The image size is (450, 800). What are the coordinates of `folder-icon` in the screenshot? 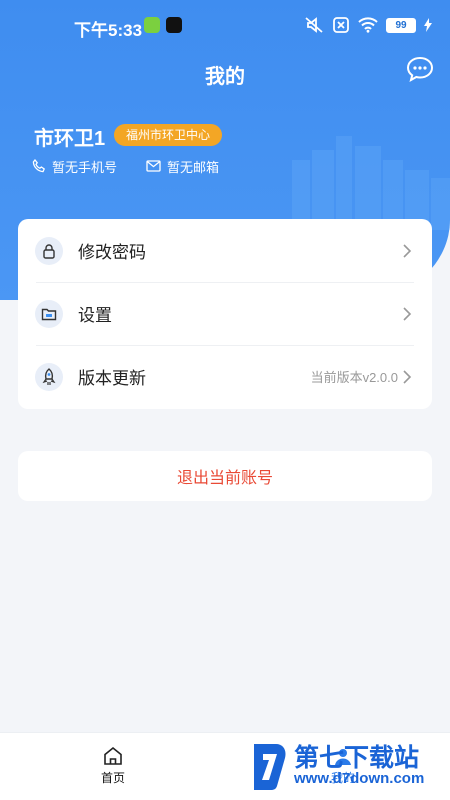 It's located at (49, 313).